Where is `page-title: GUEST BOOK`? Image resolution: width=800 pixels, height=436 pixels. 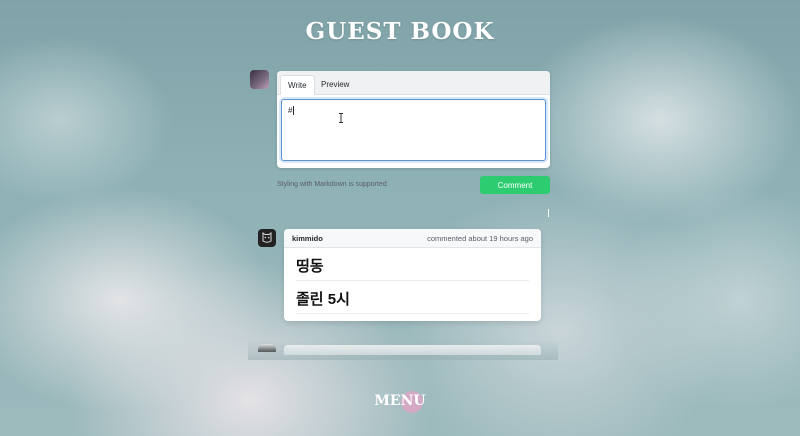 page-title: GUEST BOOK is located at coordinates (400, 31).